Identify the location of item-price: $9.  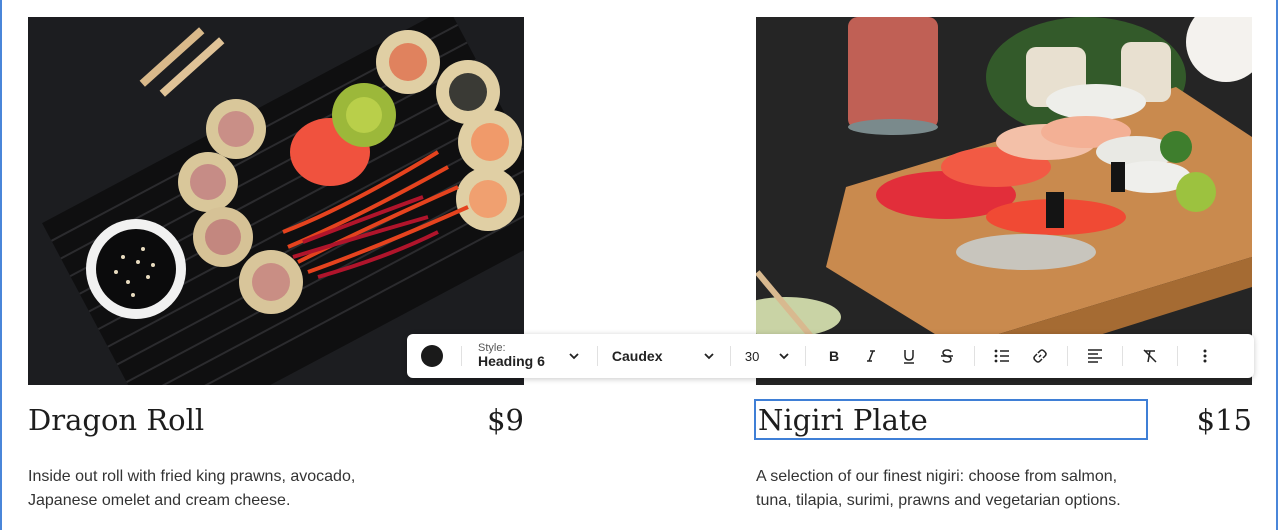
(505, 420).